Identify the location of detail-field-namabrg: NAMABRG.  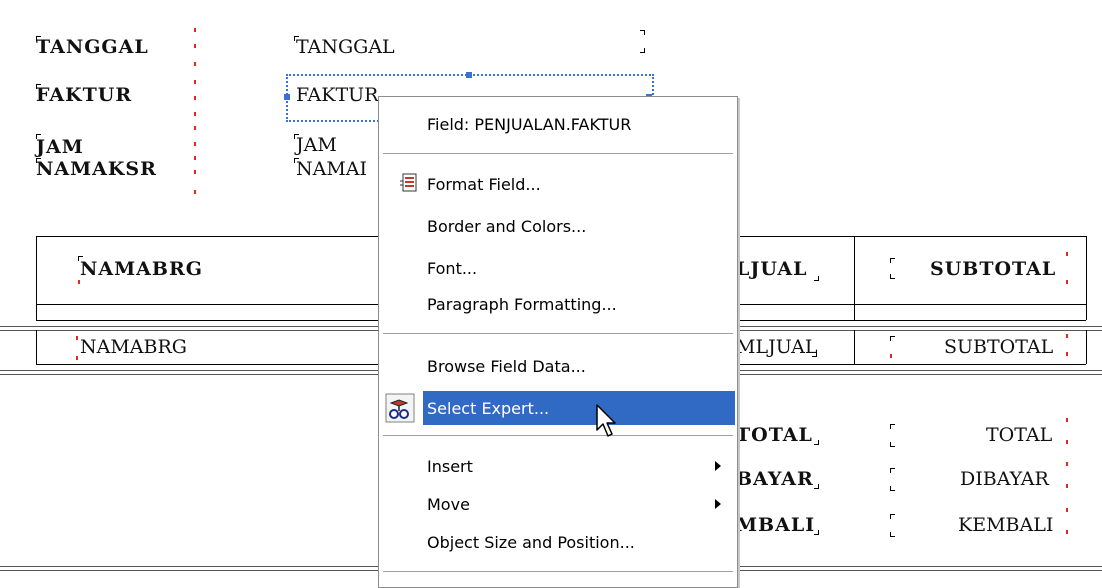
(133, 347).